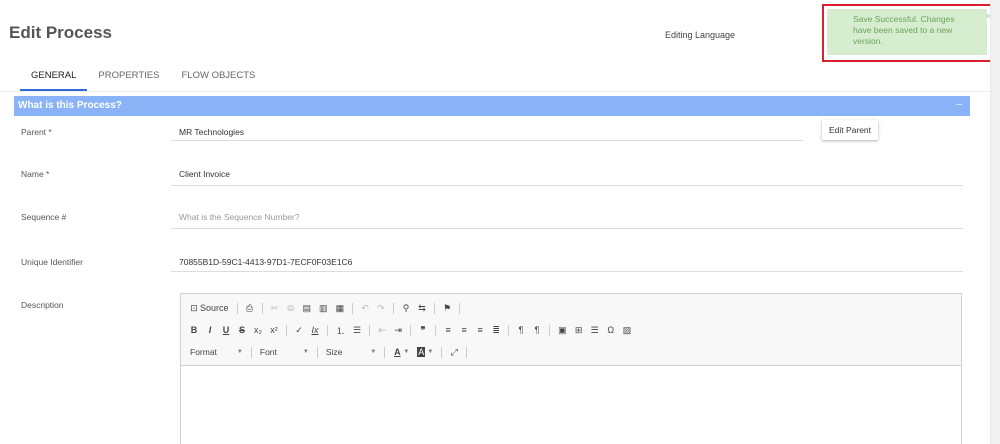 The width and height of the screenshot is (1000, 444). I want to click on name-field-underline, so click(567, 185).